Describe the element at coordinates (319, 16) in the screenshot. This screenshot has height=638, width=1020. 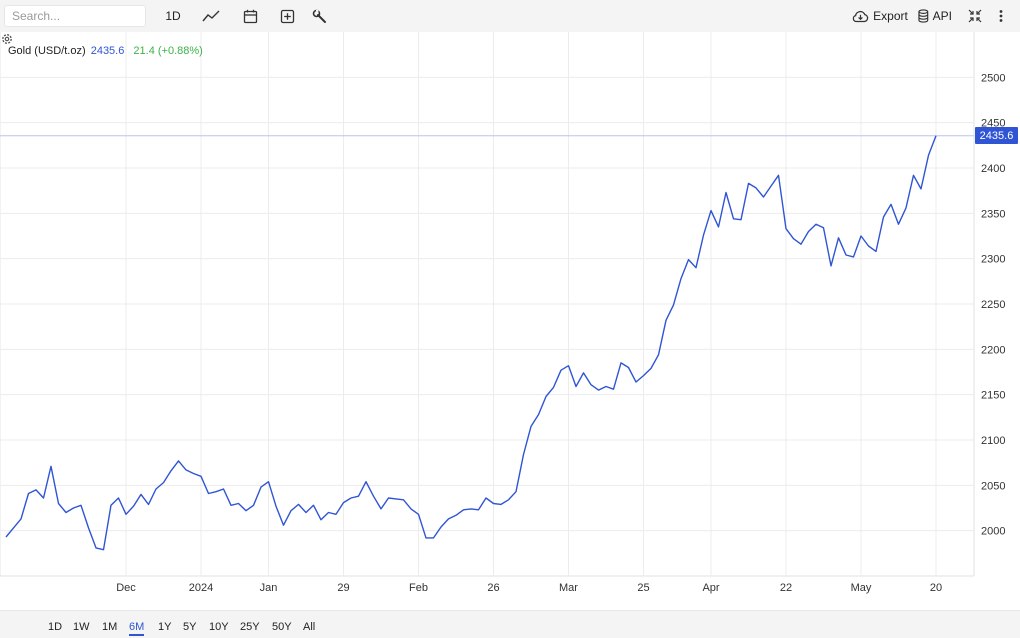
I see `tools-button` at that location.